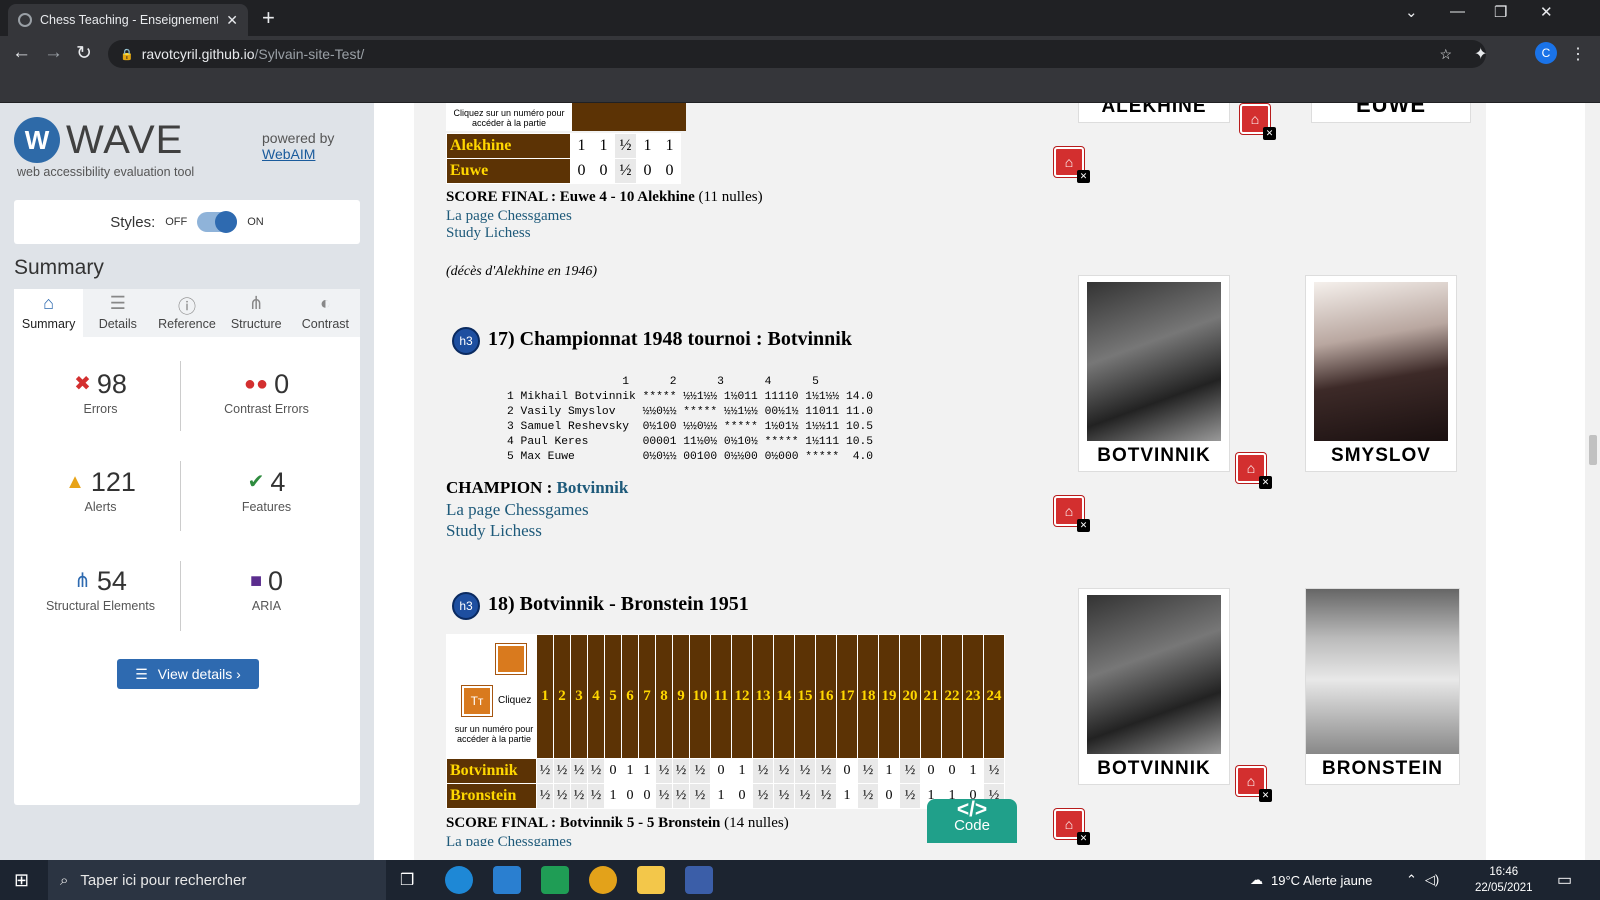 The width and height of the screenshot is (1600, 900). What do you see at coordinates (555, 880) in the screenshot?
I see `sheets-icon` at bounding box center [555, 880].